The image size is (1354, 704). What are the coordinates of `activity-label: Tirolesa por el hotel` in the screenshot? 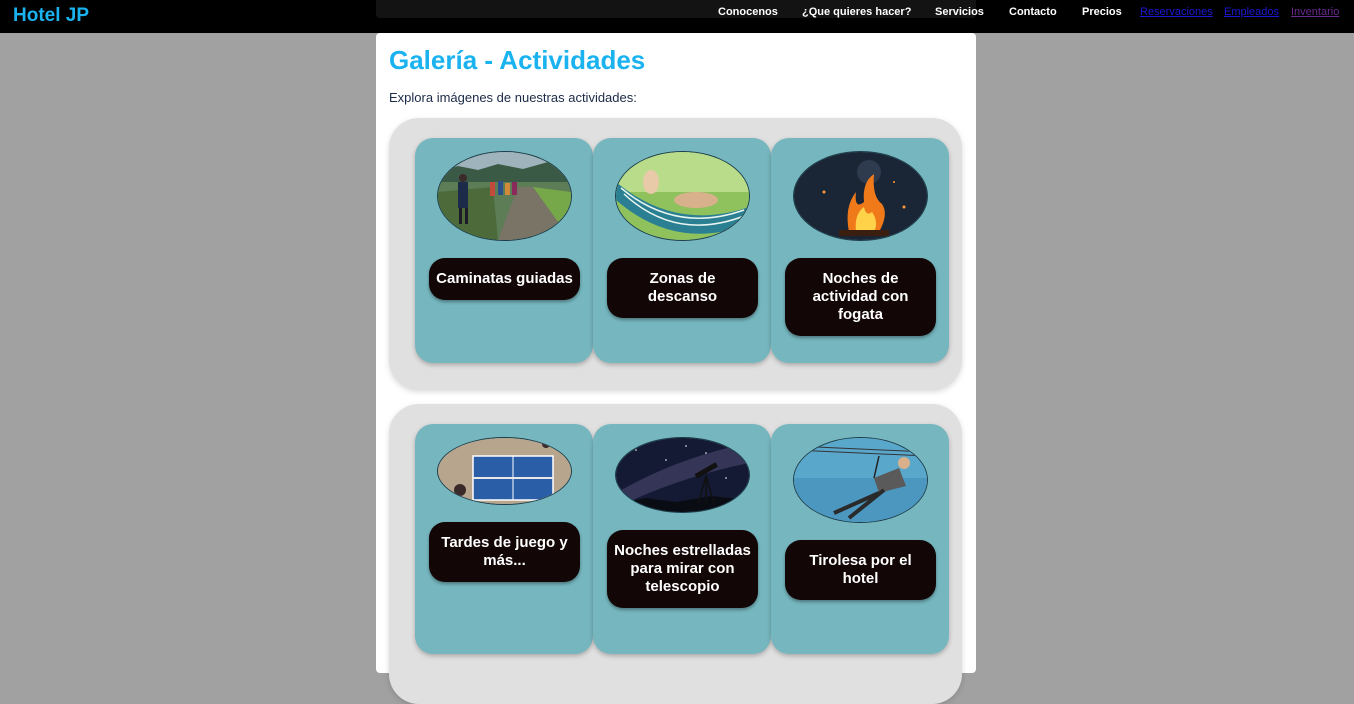 It's located at (860, 570).